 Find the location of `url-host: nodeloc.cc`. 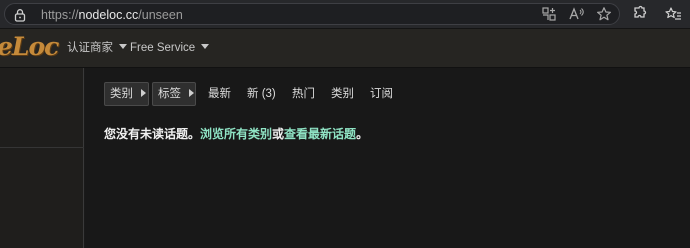

url-host: nodeloc.cc is located at coordinates (108, 15).